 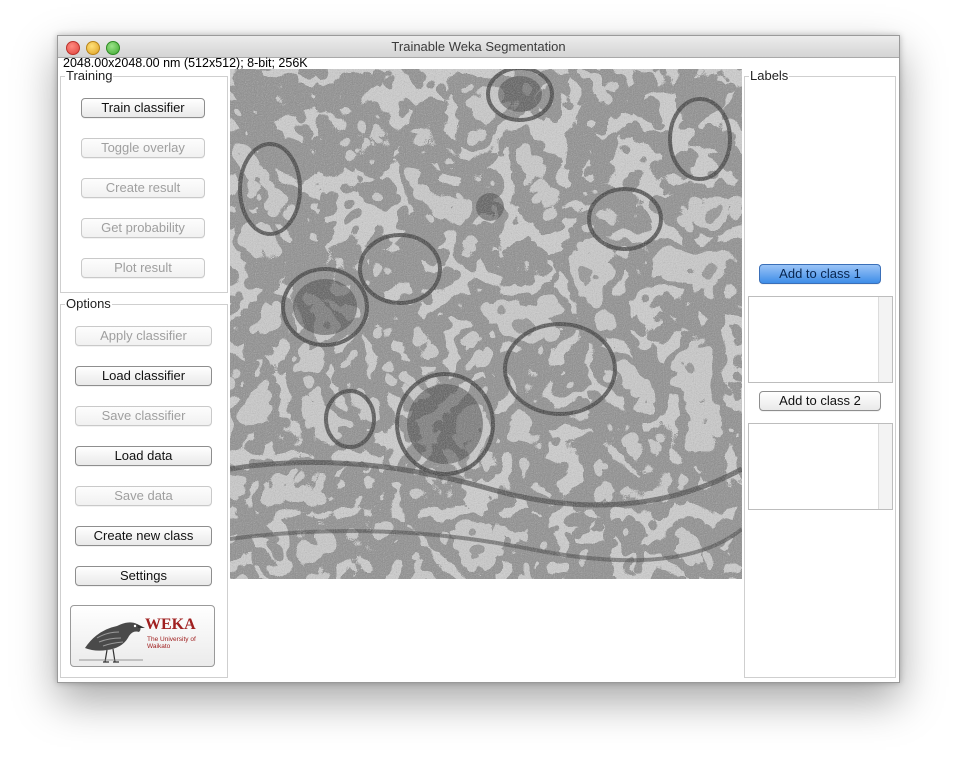 What do you see at coordinates (112, 642) in the screenshot?
I see `weka-bird-icon` at bounding box center [112, 642].